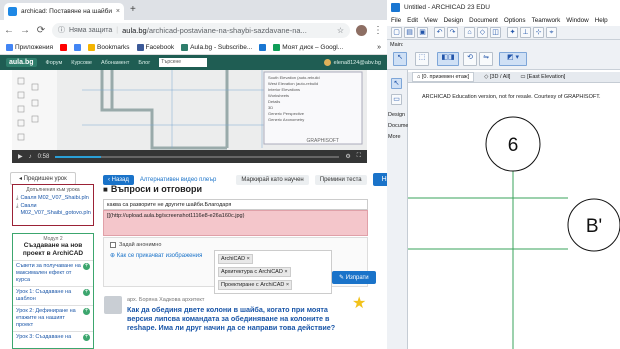 This screenshot has height=349, width=620. I want to click on menu-options: Options, so click(515, 20).